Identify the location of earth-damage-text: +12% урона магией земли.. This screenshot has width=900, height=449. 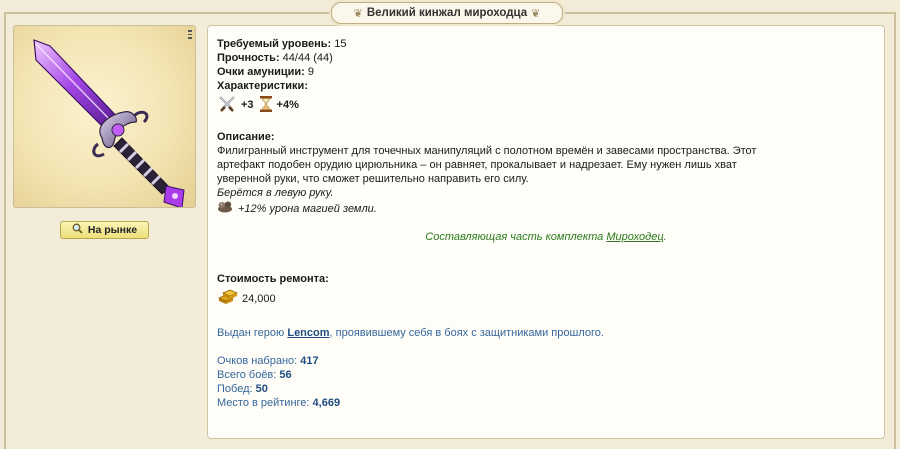
(307, 208).